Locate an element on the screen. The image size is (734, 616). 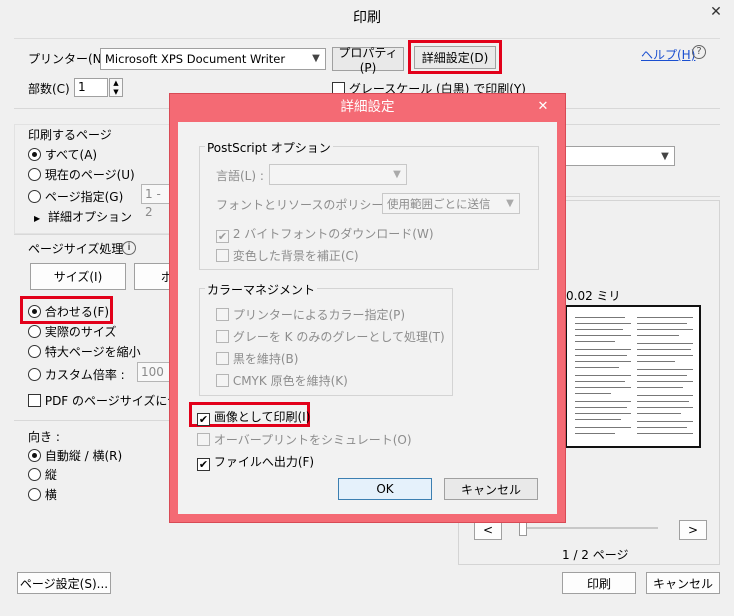
preview-thumbnail is located at coordinates (633, 376).